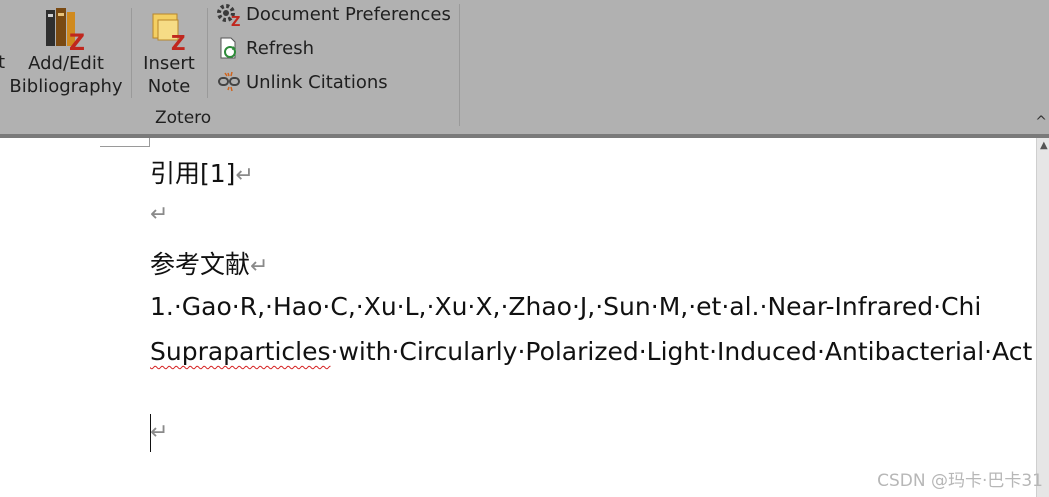  I want to click on unlink-citations-button: Unlink Citations, so click(302, 82).